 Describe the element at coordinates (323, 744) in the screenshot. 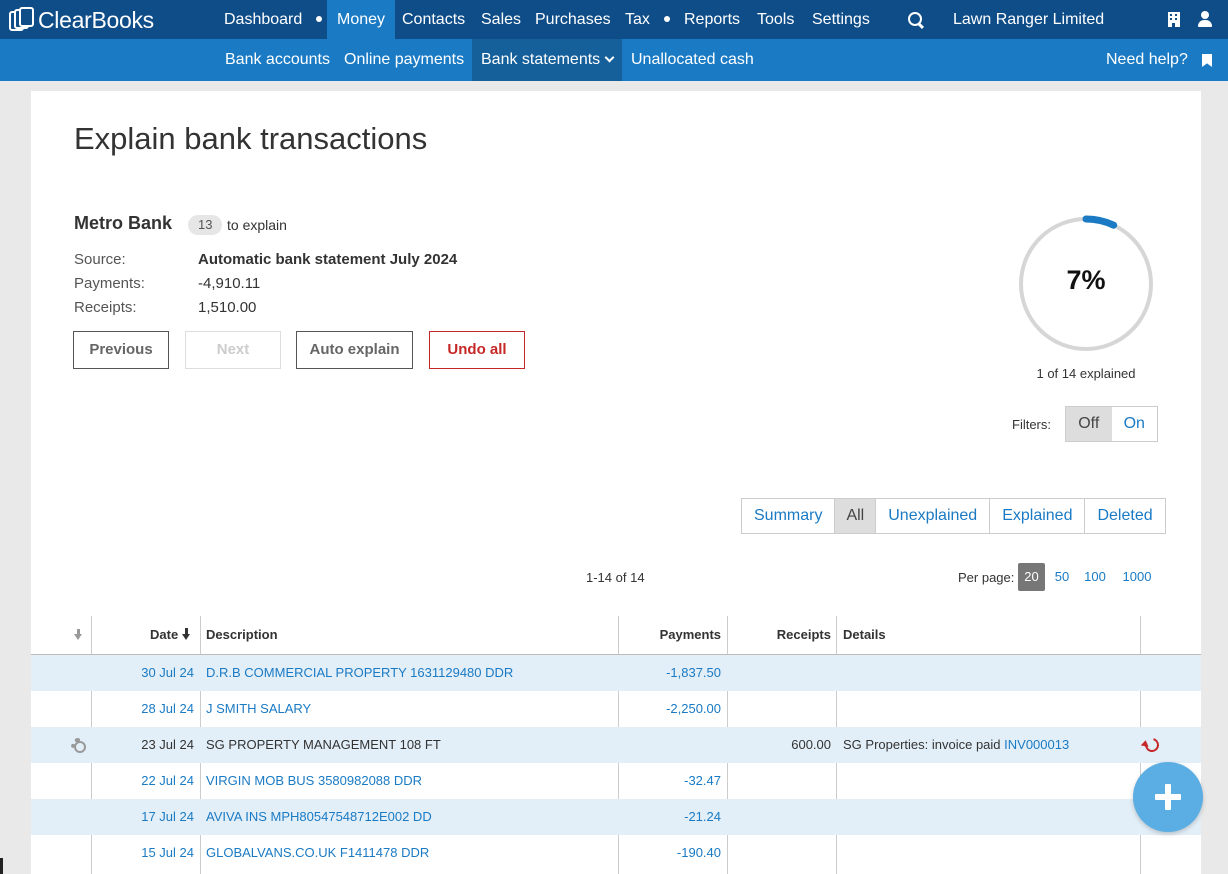

I see `row-description: SG PROPERTY MANAGEMENT 108 FT` at that location.